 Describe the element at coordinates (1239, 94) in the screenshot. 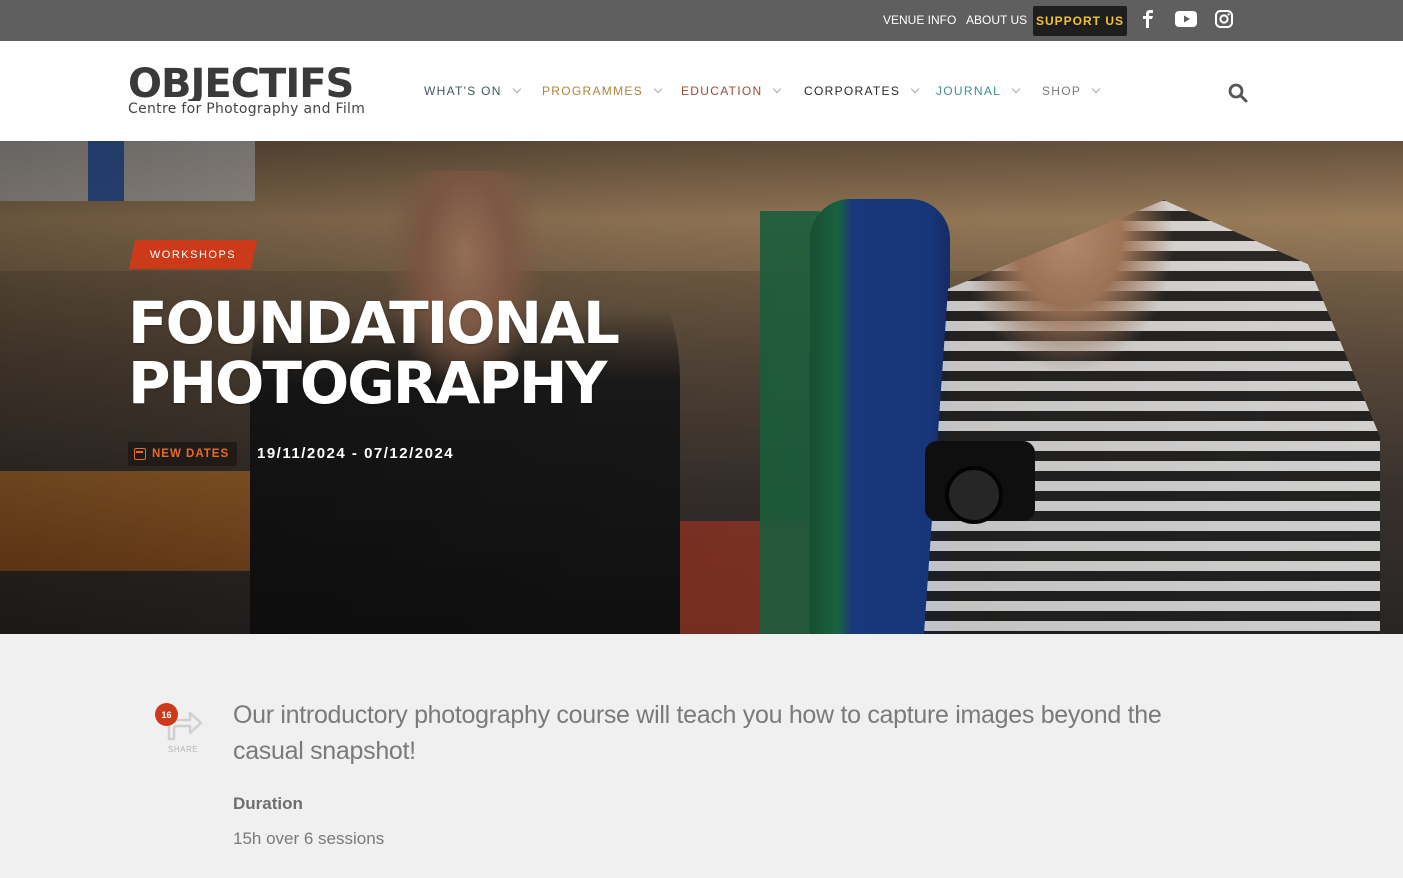

I see `search-icon` at that location.